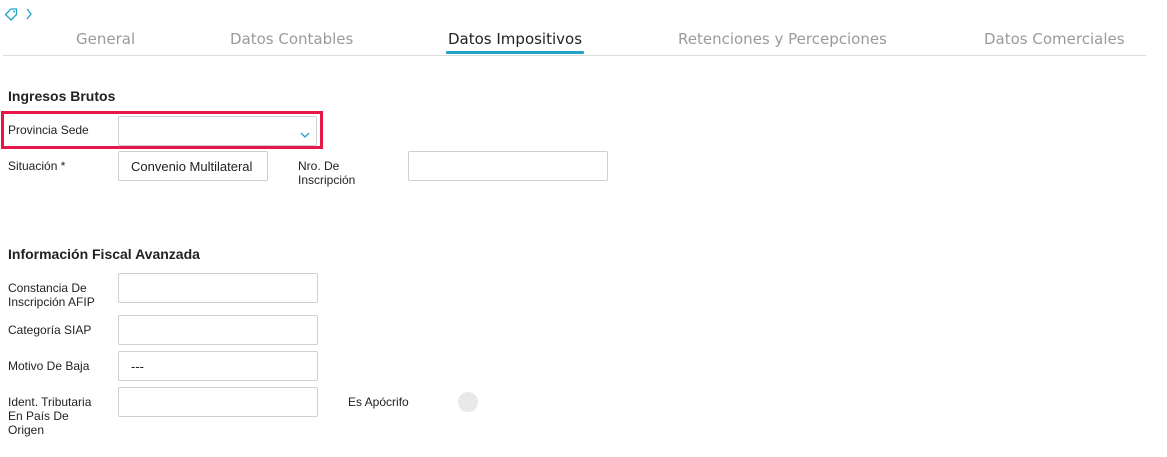  Describe the element at coordinates (218, 330) in the screenshot. I see `categoria-siap-input` at that location.